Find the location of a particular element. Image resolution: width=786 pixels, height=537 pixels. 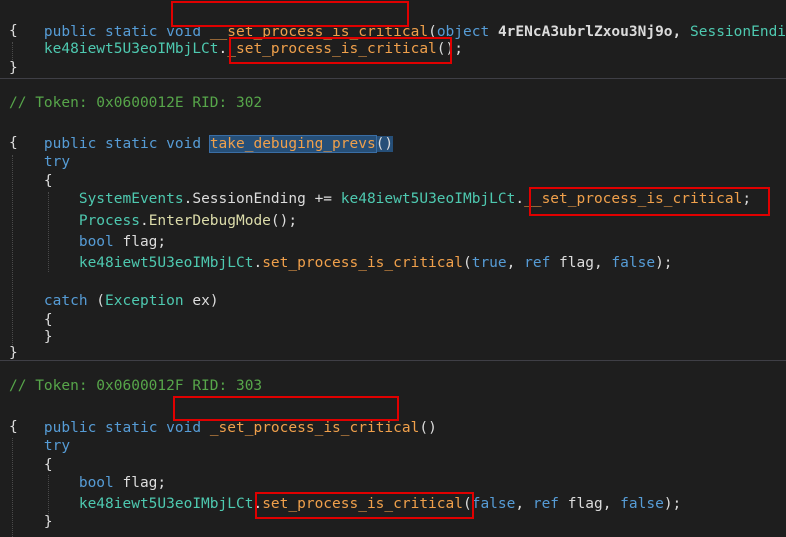

method-name-selected: take_debuging_prevs is located at coordinates (292, 144).